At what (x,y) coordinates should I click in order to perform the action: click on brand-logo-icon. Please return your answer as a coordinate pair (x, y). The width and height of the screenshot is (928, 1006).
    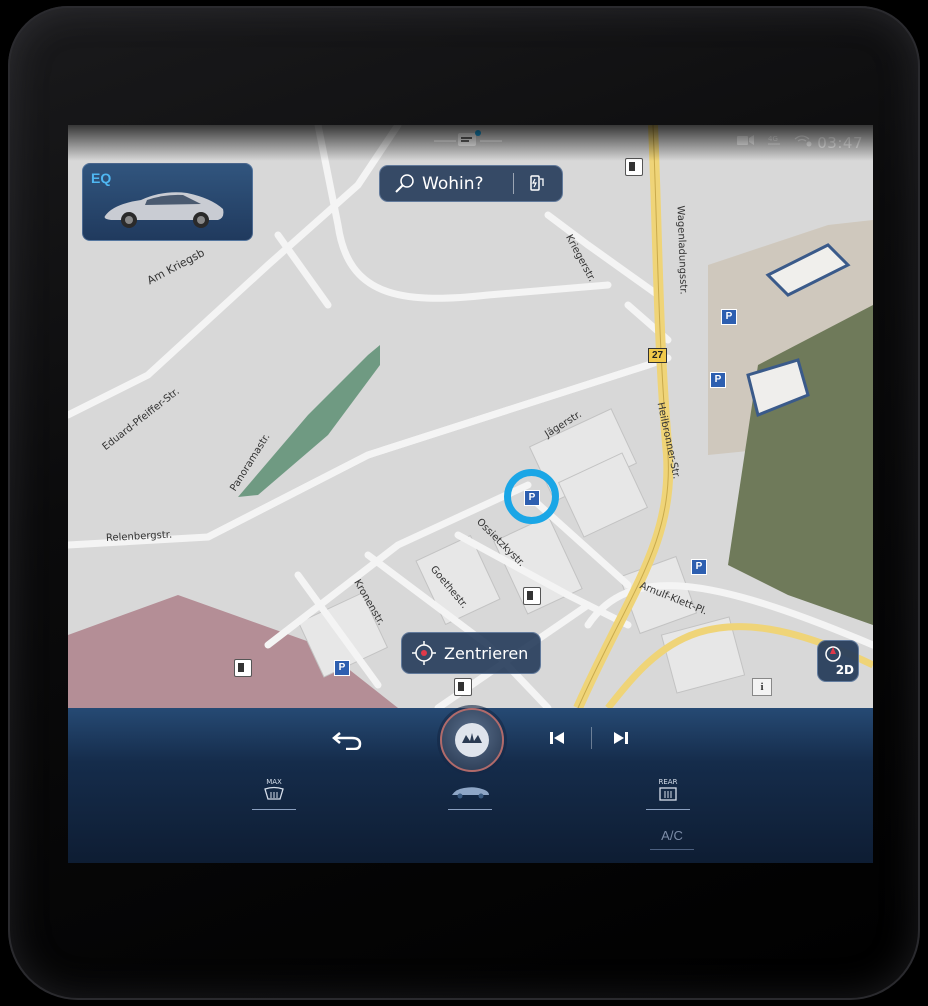
    Looking at the image, I should click on (472, 740).